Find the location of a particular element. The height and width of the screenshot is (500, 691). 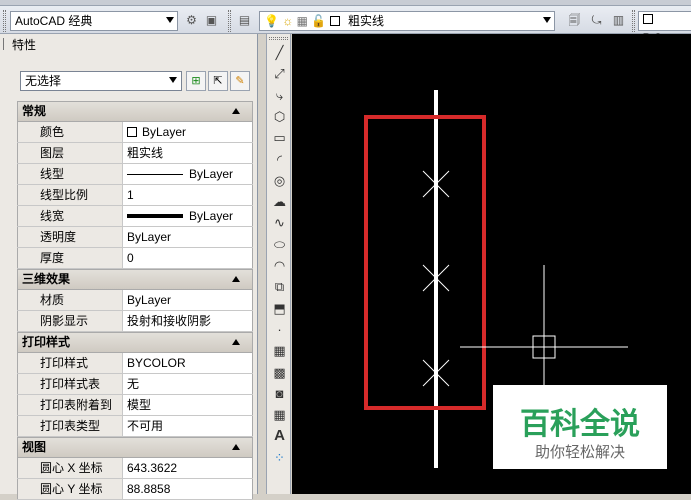

property-value: 88.8858 is located at coordinates (188, 489).